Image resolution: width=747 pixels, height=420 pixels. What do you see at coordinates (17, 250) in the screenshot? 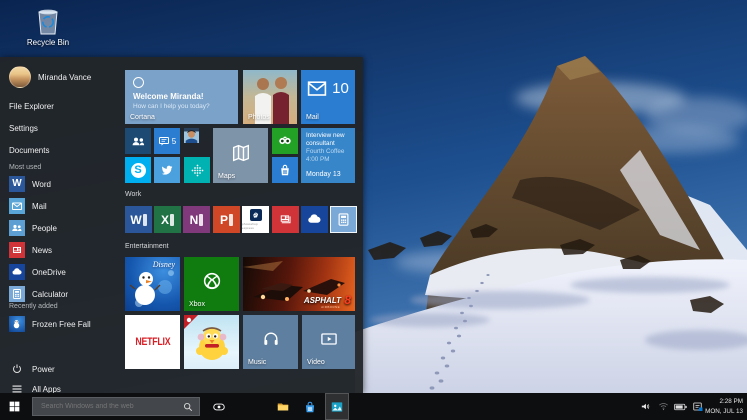
I see `news-icon` at bounding box center [17, 250].